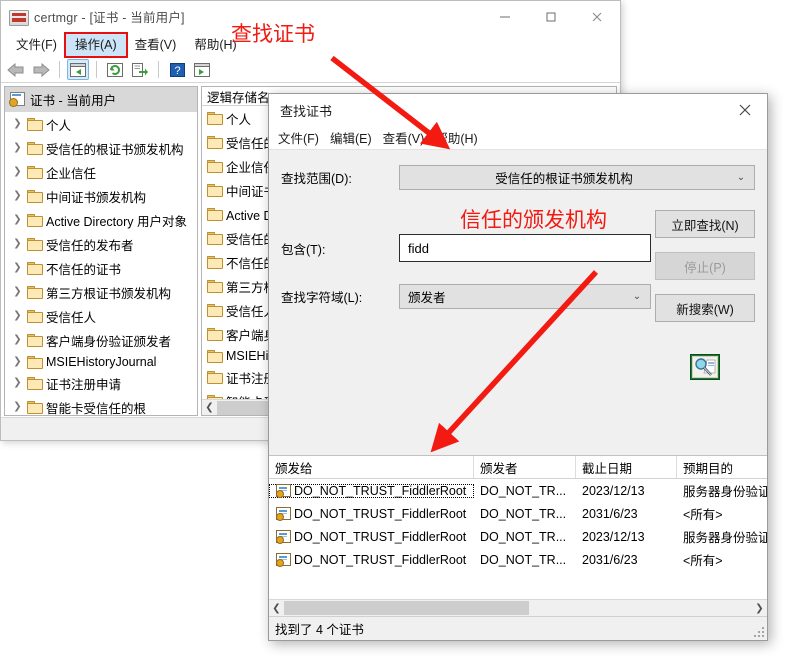 This screenshot has width=800, height=656. Describe the element at coordinates (722, 467) in the screenshot. I see `column-intended-purpose: 预期目的` at that location.